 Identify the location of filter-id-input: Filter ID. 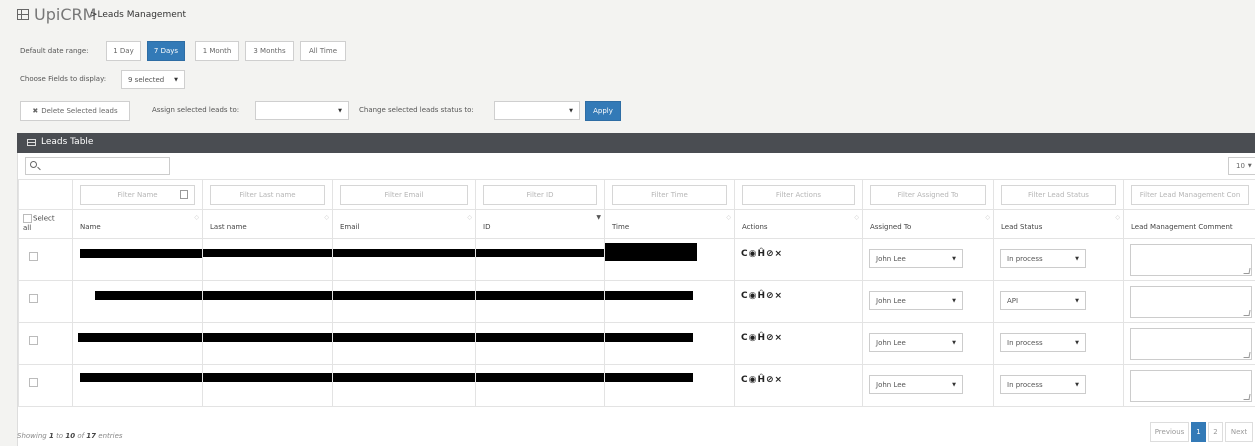
(540, 194).